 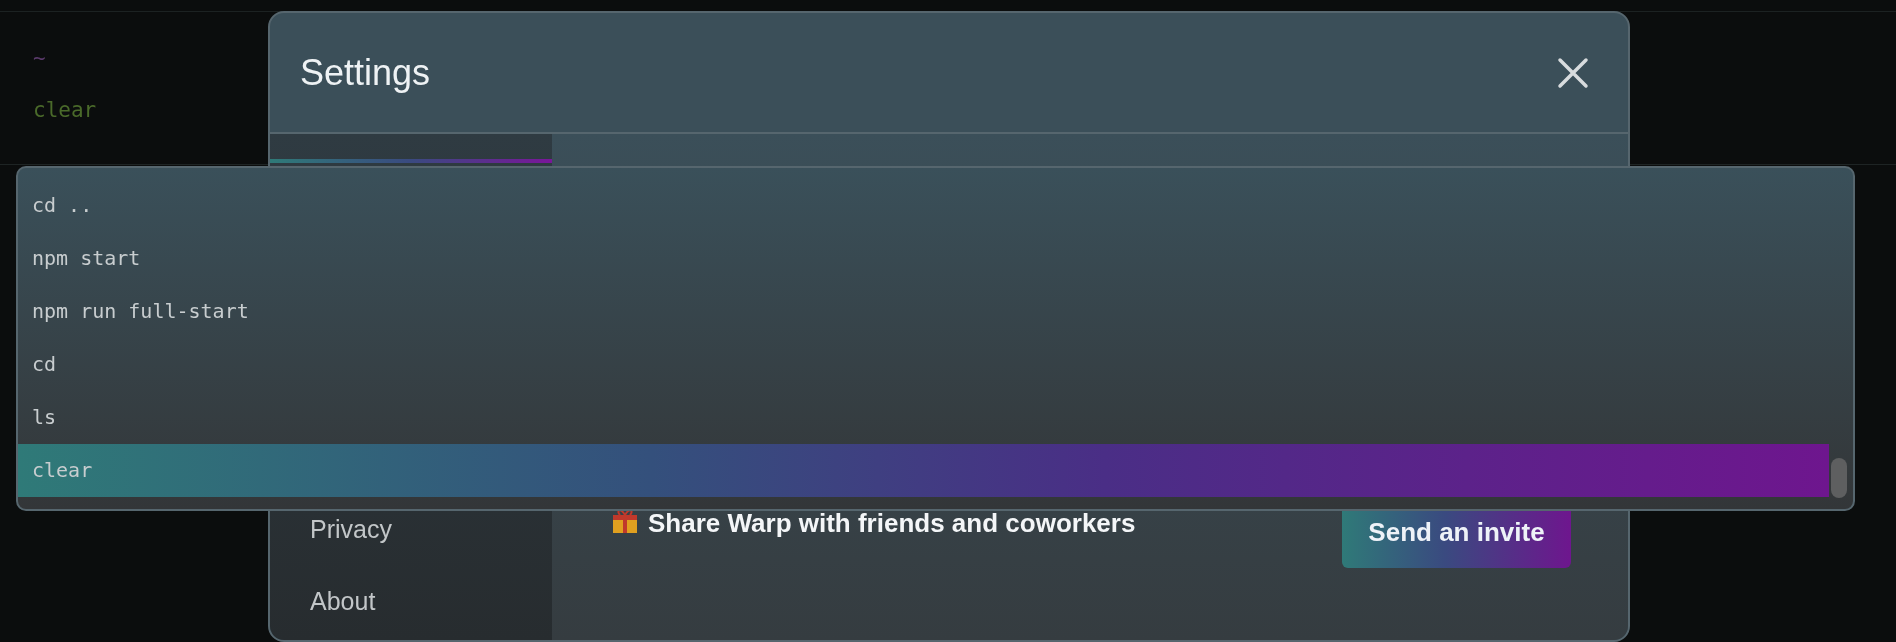 What do you see at coordinates (65, 110) in the screenshot?
I see `command-text: clear` at bounding box center [65, 110].